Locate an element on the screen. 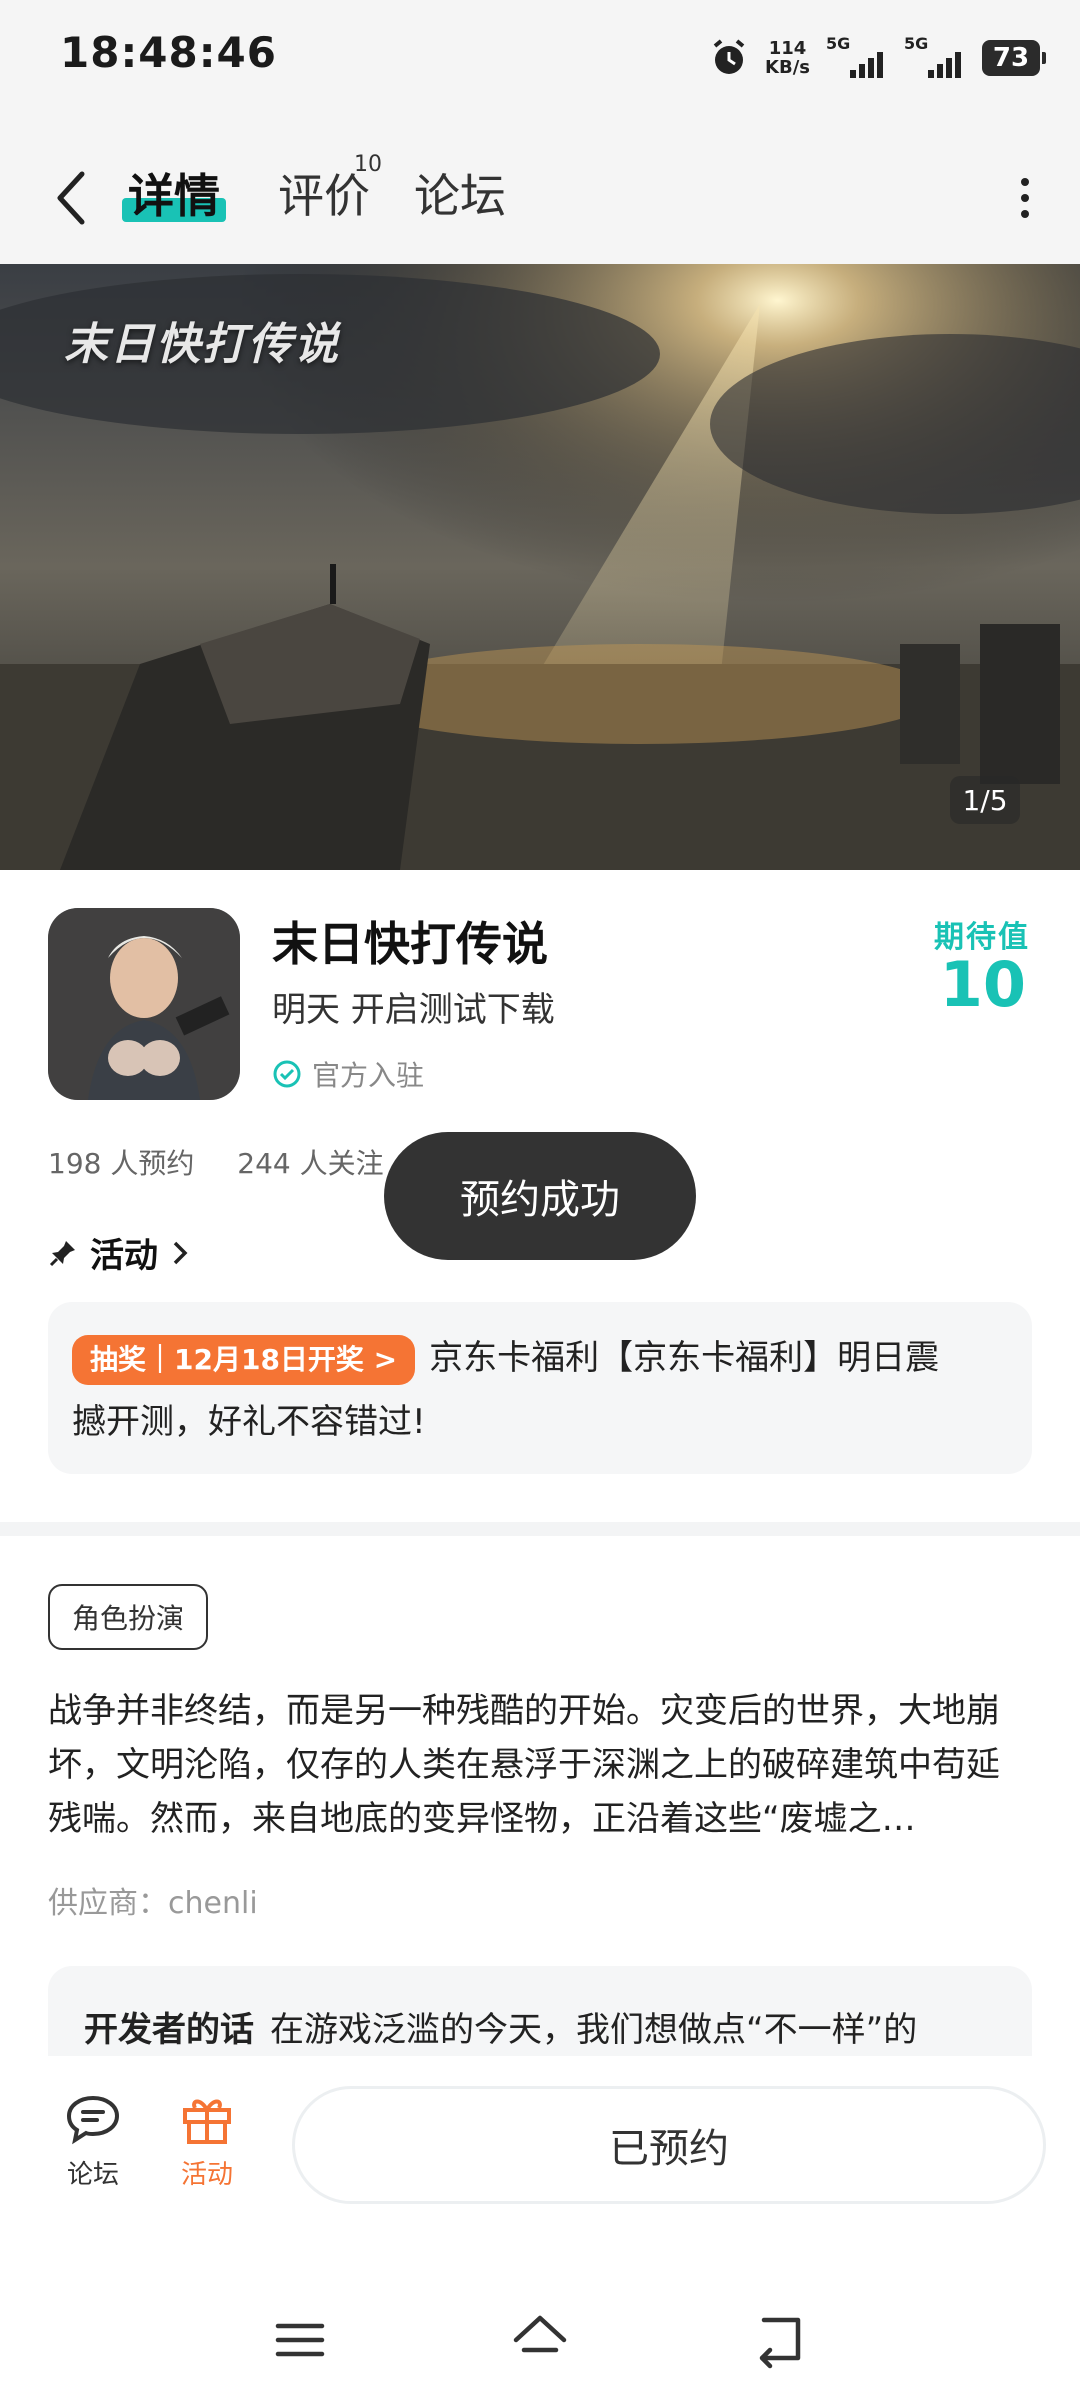 This screenshot has width=1080, height=2400. forum-button: 论坛 is located at coordinates (93, 2141).